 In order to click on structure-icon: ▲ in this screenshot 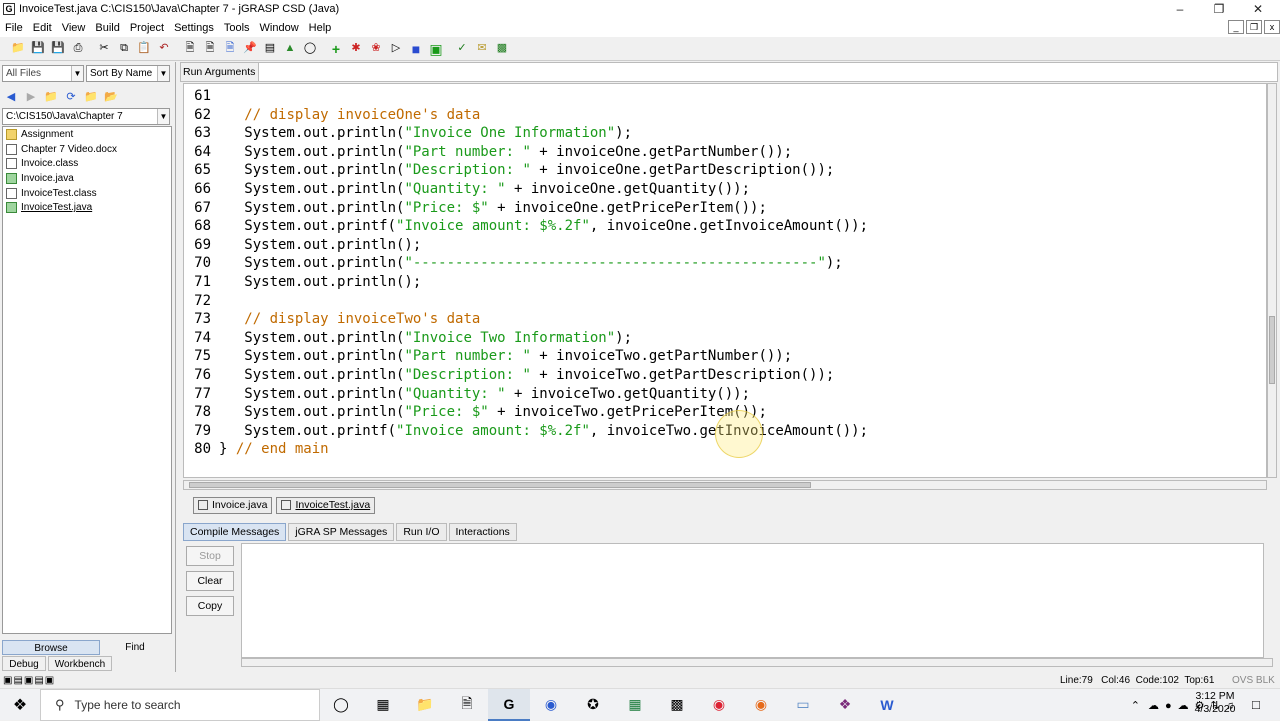, I will do `click(290, 49)`.